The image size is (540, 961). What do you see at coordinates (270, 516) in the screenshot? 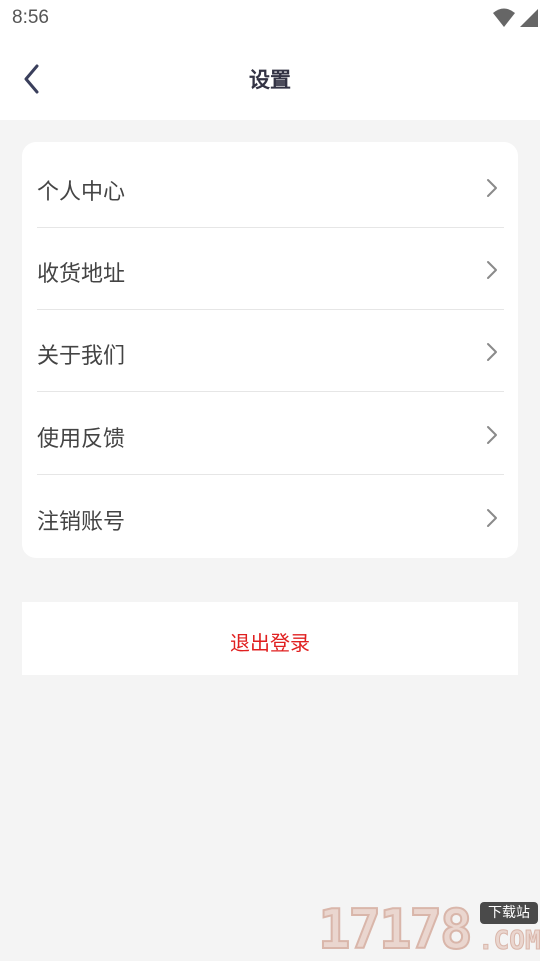
I see `menu-item-delete-account: 注销账号` at bounding box center [270, 516].